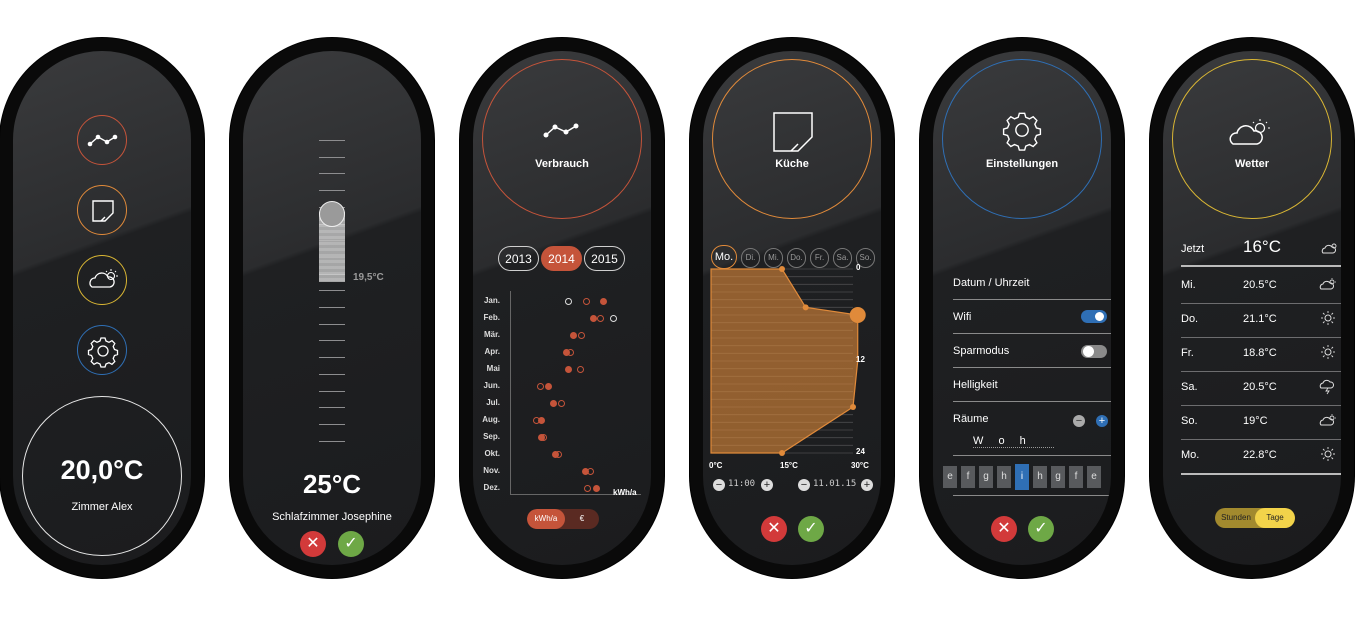  Describe the element at coordinates (1261, 421) in the screenshot. I see `forecast-row: So. 19°C` at that location.